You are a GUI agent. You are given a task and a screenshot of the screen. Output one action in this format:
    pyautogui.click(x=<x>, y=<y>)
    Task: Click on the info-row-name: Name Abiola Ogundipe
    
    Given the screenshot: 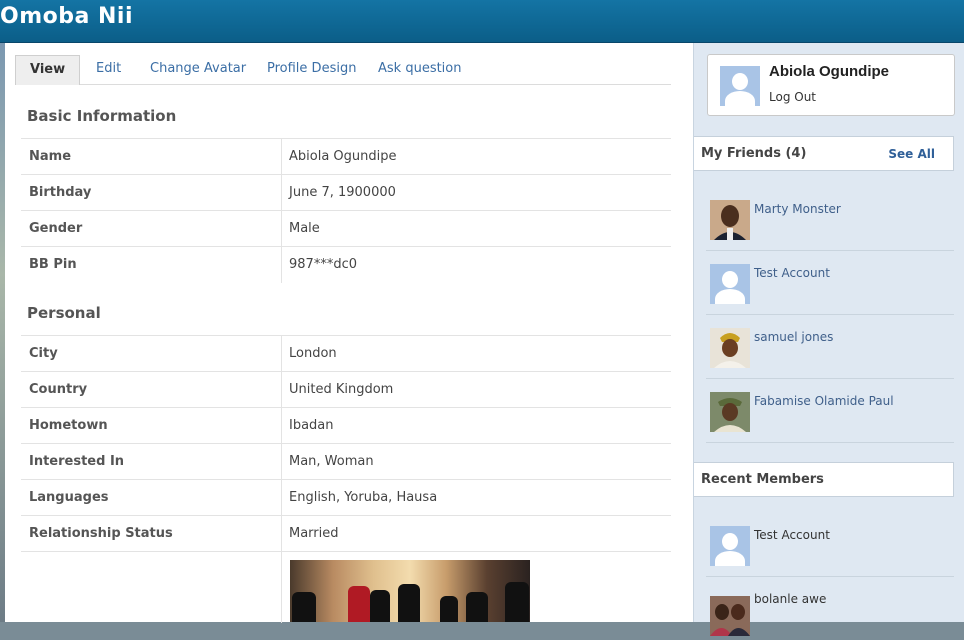 What is the action you would take?
    pyautogui.click(x=346, y=156)
    